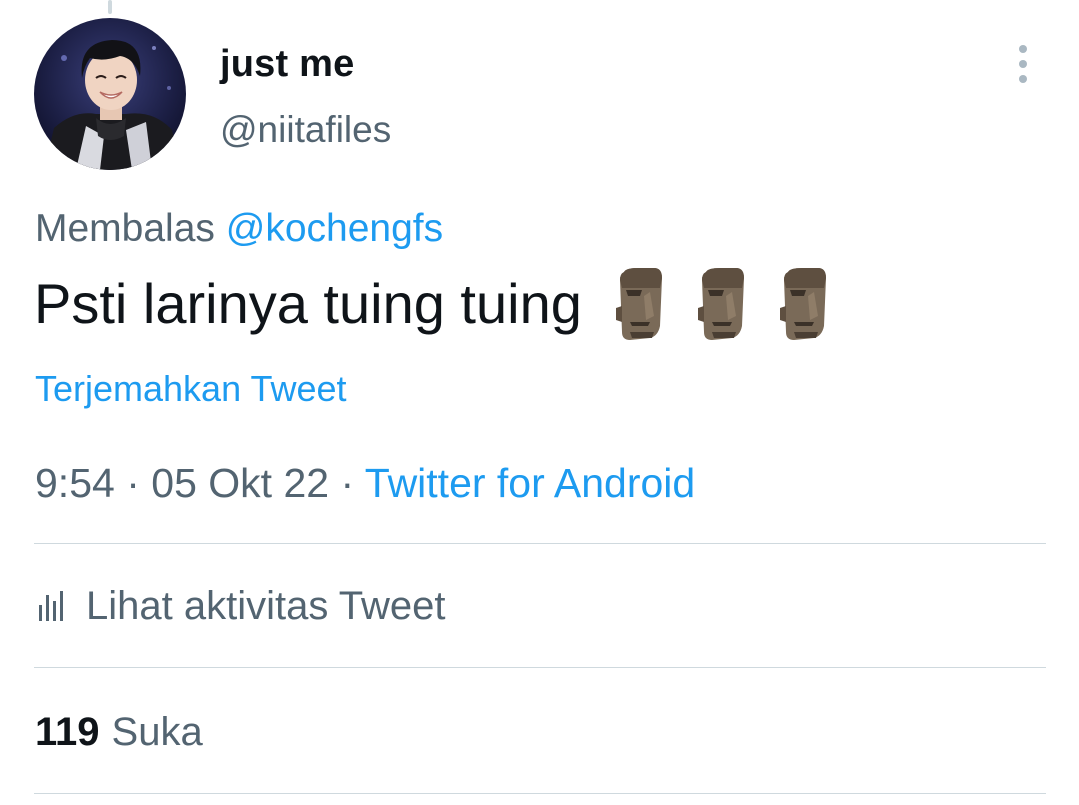  What do you see at coordinates (266, 606) in the screenshot?
I see `tweet-activity-label: Lihat aktivitas Tweet` at bounding box center [266, 606].